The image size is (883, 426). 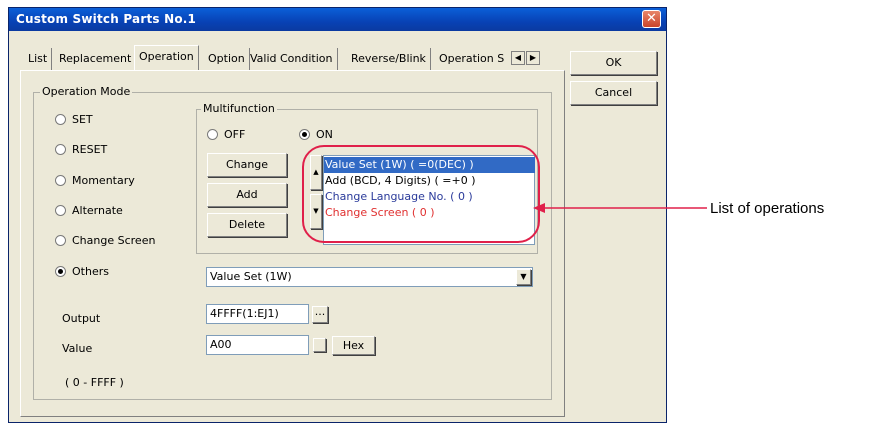 I want to click on radio-multifunction-off: OFF, so click(x=226, y=134).